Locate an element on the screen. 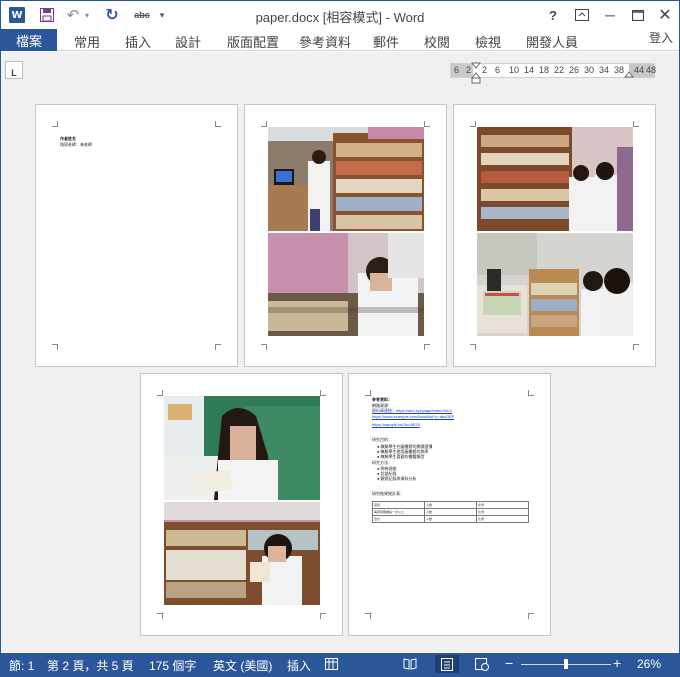 The image size is (680, 677). ruler-number: 18 is located at coordinates (544, 70).